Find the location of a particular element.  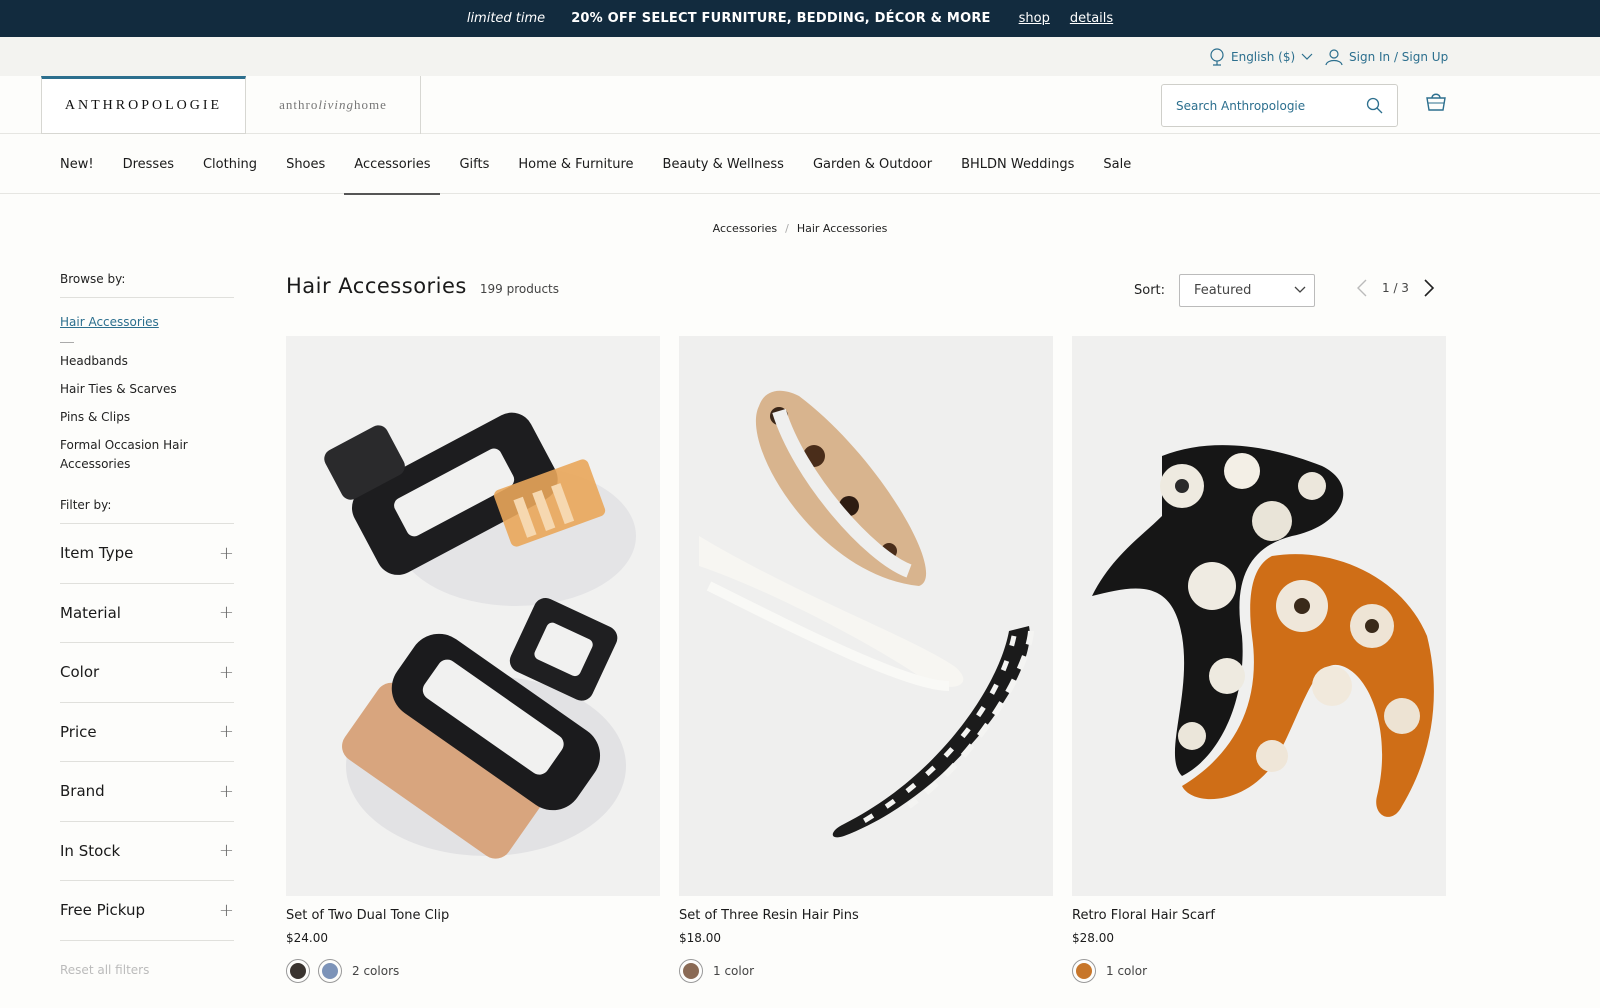

nav-item-bhldn-weddings: BHLDN Weddings is located at coordinates (1017, 164).